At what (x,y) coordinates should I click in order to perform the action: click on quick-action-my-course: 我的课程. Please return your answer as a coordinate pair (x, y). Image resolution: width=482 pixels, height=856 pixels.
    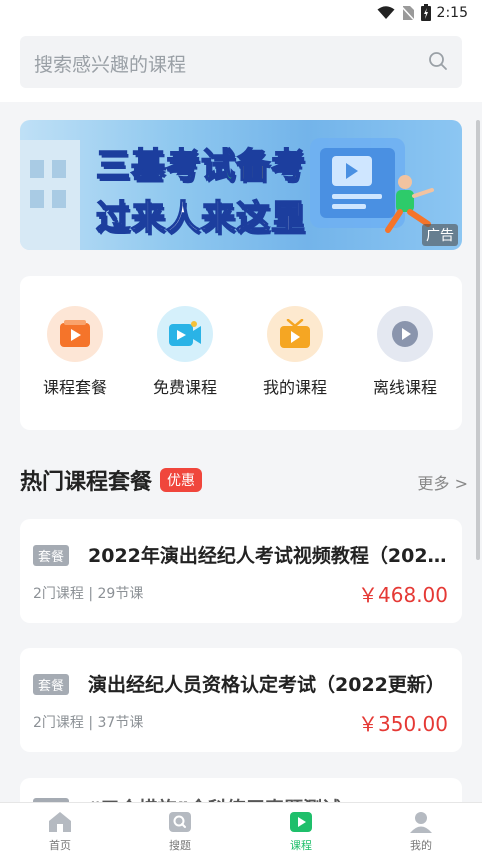
    Looking at the image, I should click on (295, 352).